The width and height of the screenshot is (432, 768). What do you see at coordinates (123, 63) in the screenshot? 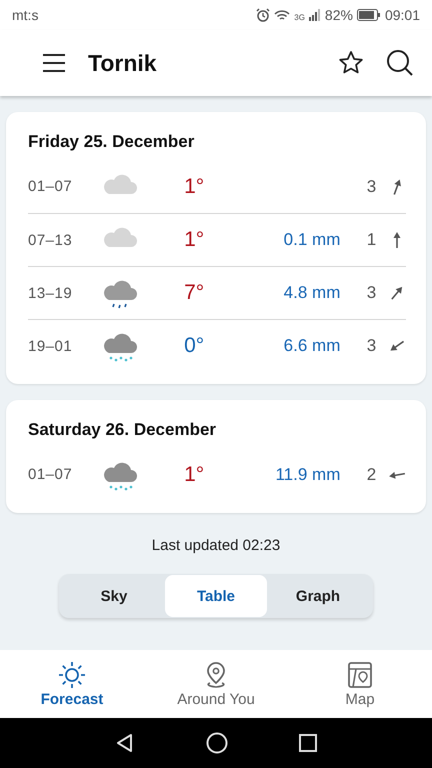
I see `location-title: Tornik` at bounding box center [123, 63].